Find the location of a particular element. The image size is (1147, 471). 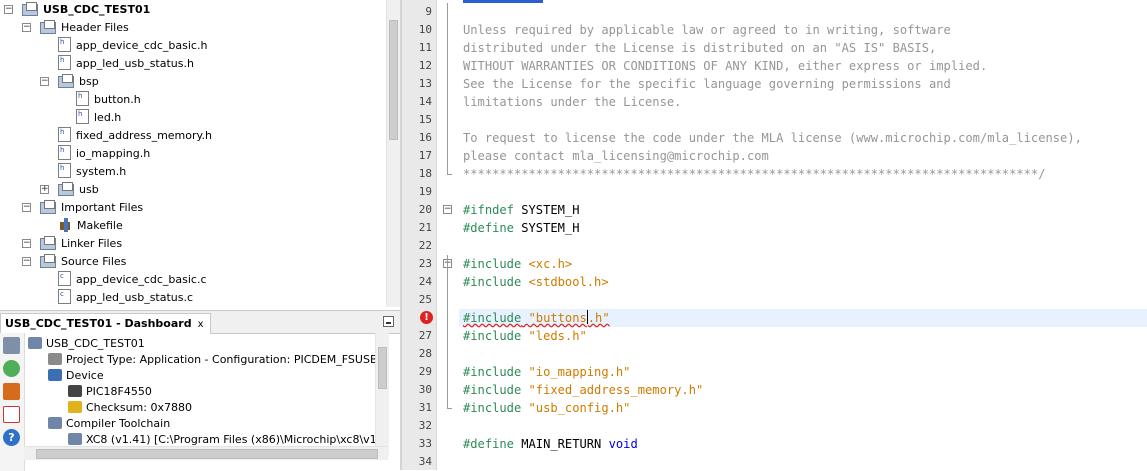

close-icon: x is located at coordinates (201, 324).